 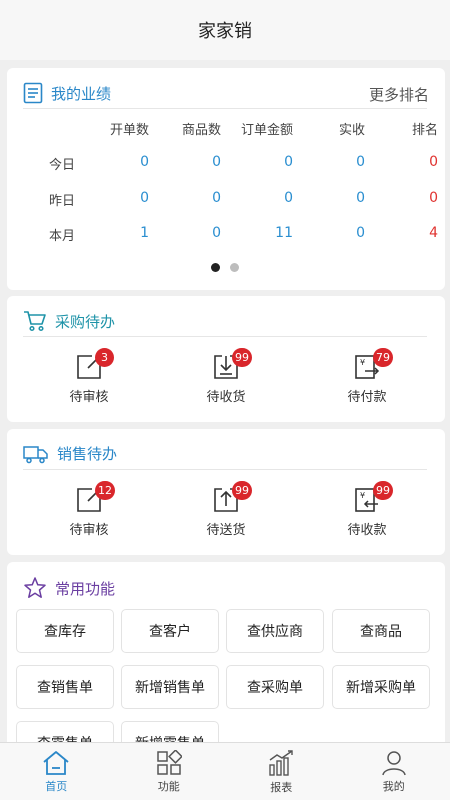 What do you see at coordinates (105, 490) in the screenshot?
I see `badge-count: 12` at bounding box center [105, 490].